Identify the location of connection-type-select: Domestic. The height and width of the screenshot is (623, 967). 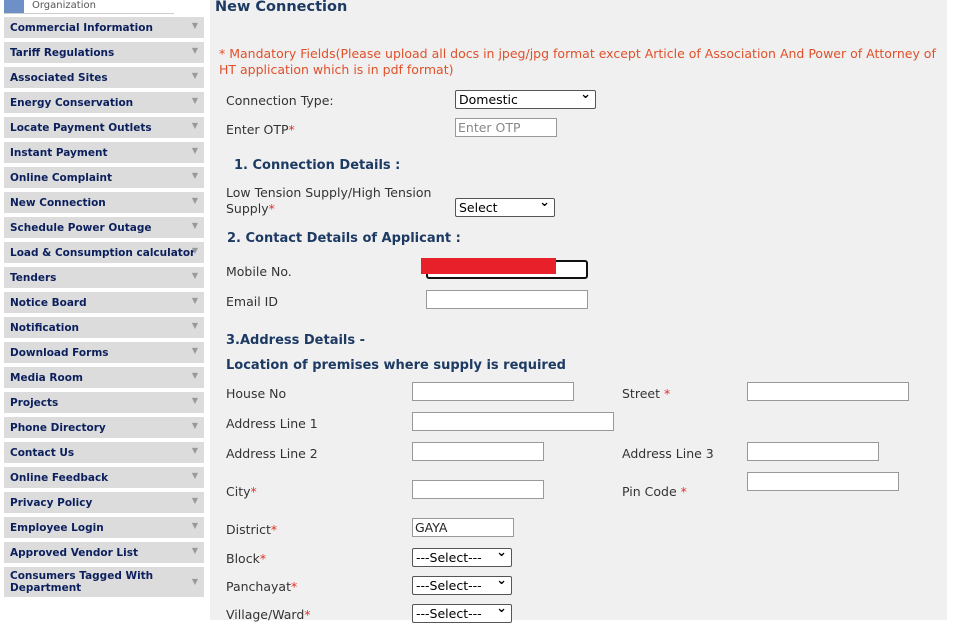
(525, 98).